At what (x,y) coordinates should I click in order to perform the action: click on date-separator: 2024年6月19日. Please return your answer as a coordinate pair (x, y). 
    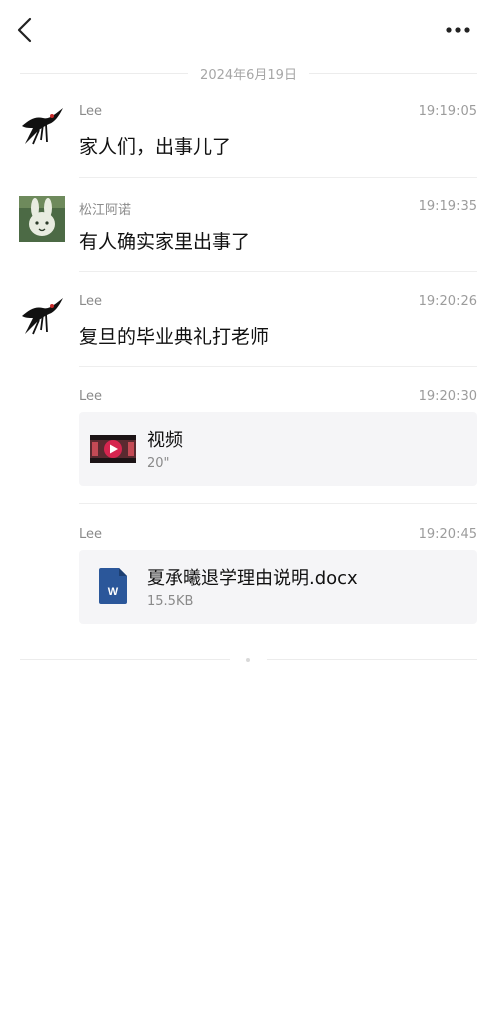
    Looking at the image, I should click on (248, 73).